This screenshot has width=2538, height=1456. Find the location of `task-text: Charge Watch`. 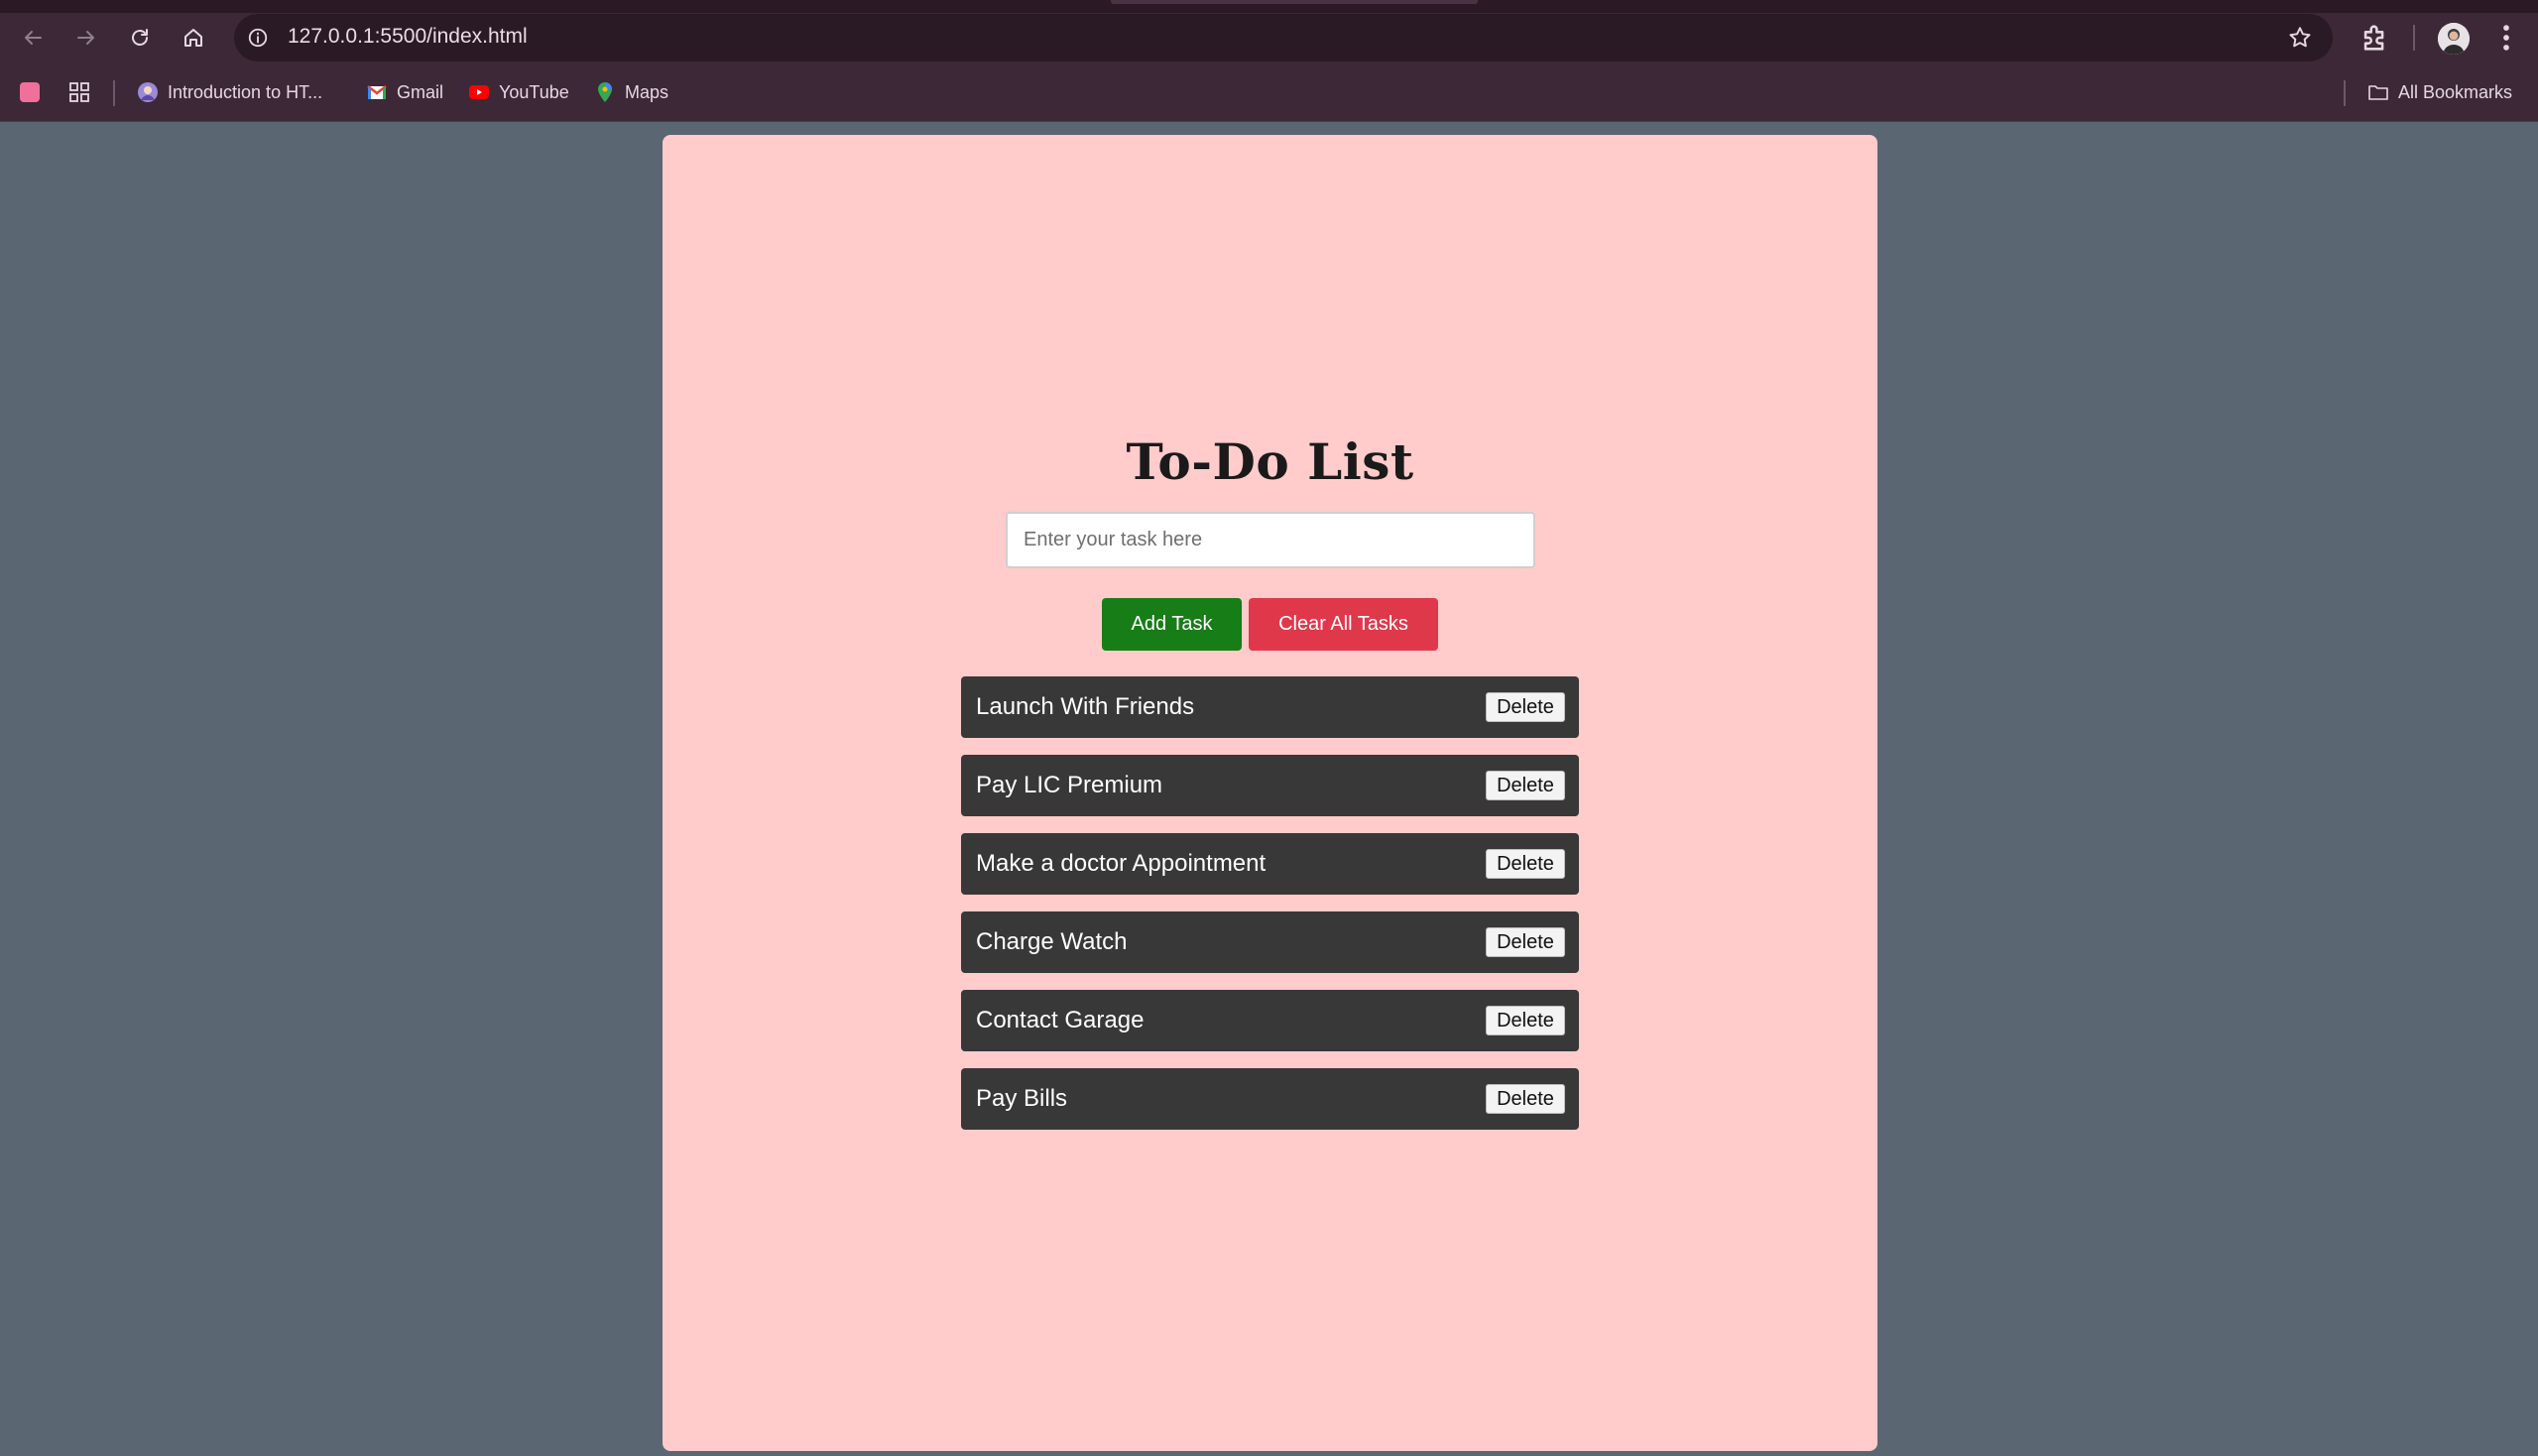

task-text: Charge Watch is located at coordinates (1052, 941).